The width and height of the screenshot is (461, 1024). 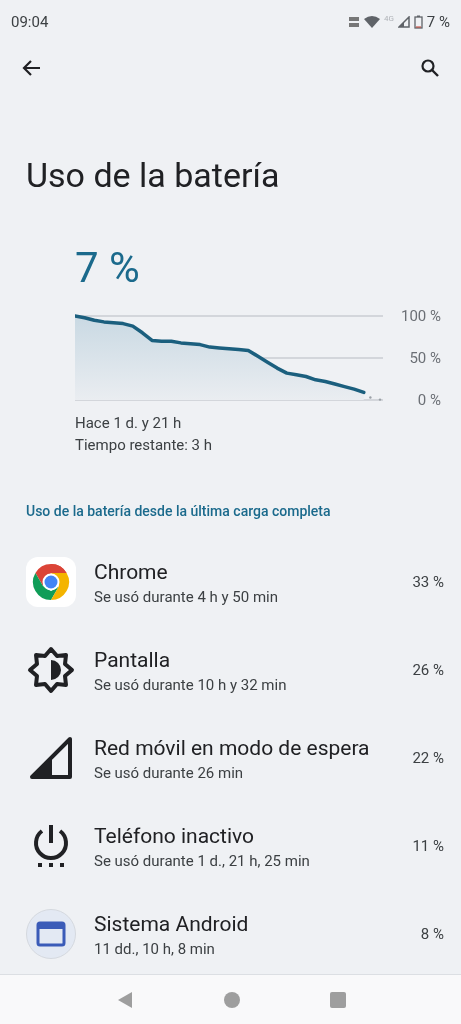 What do you see at coordinates (144, 445) in the screenshot?
I see `time-remaining: Tiempo restante: 3 h` at bounding box center [144, 445].